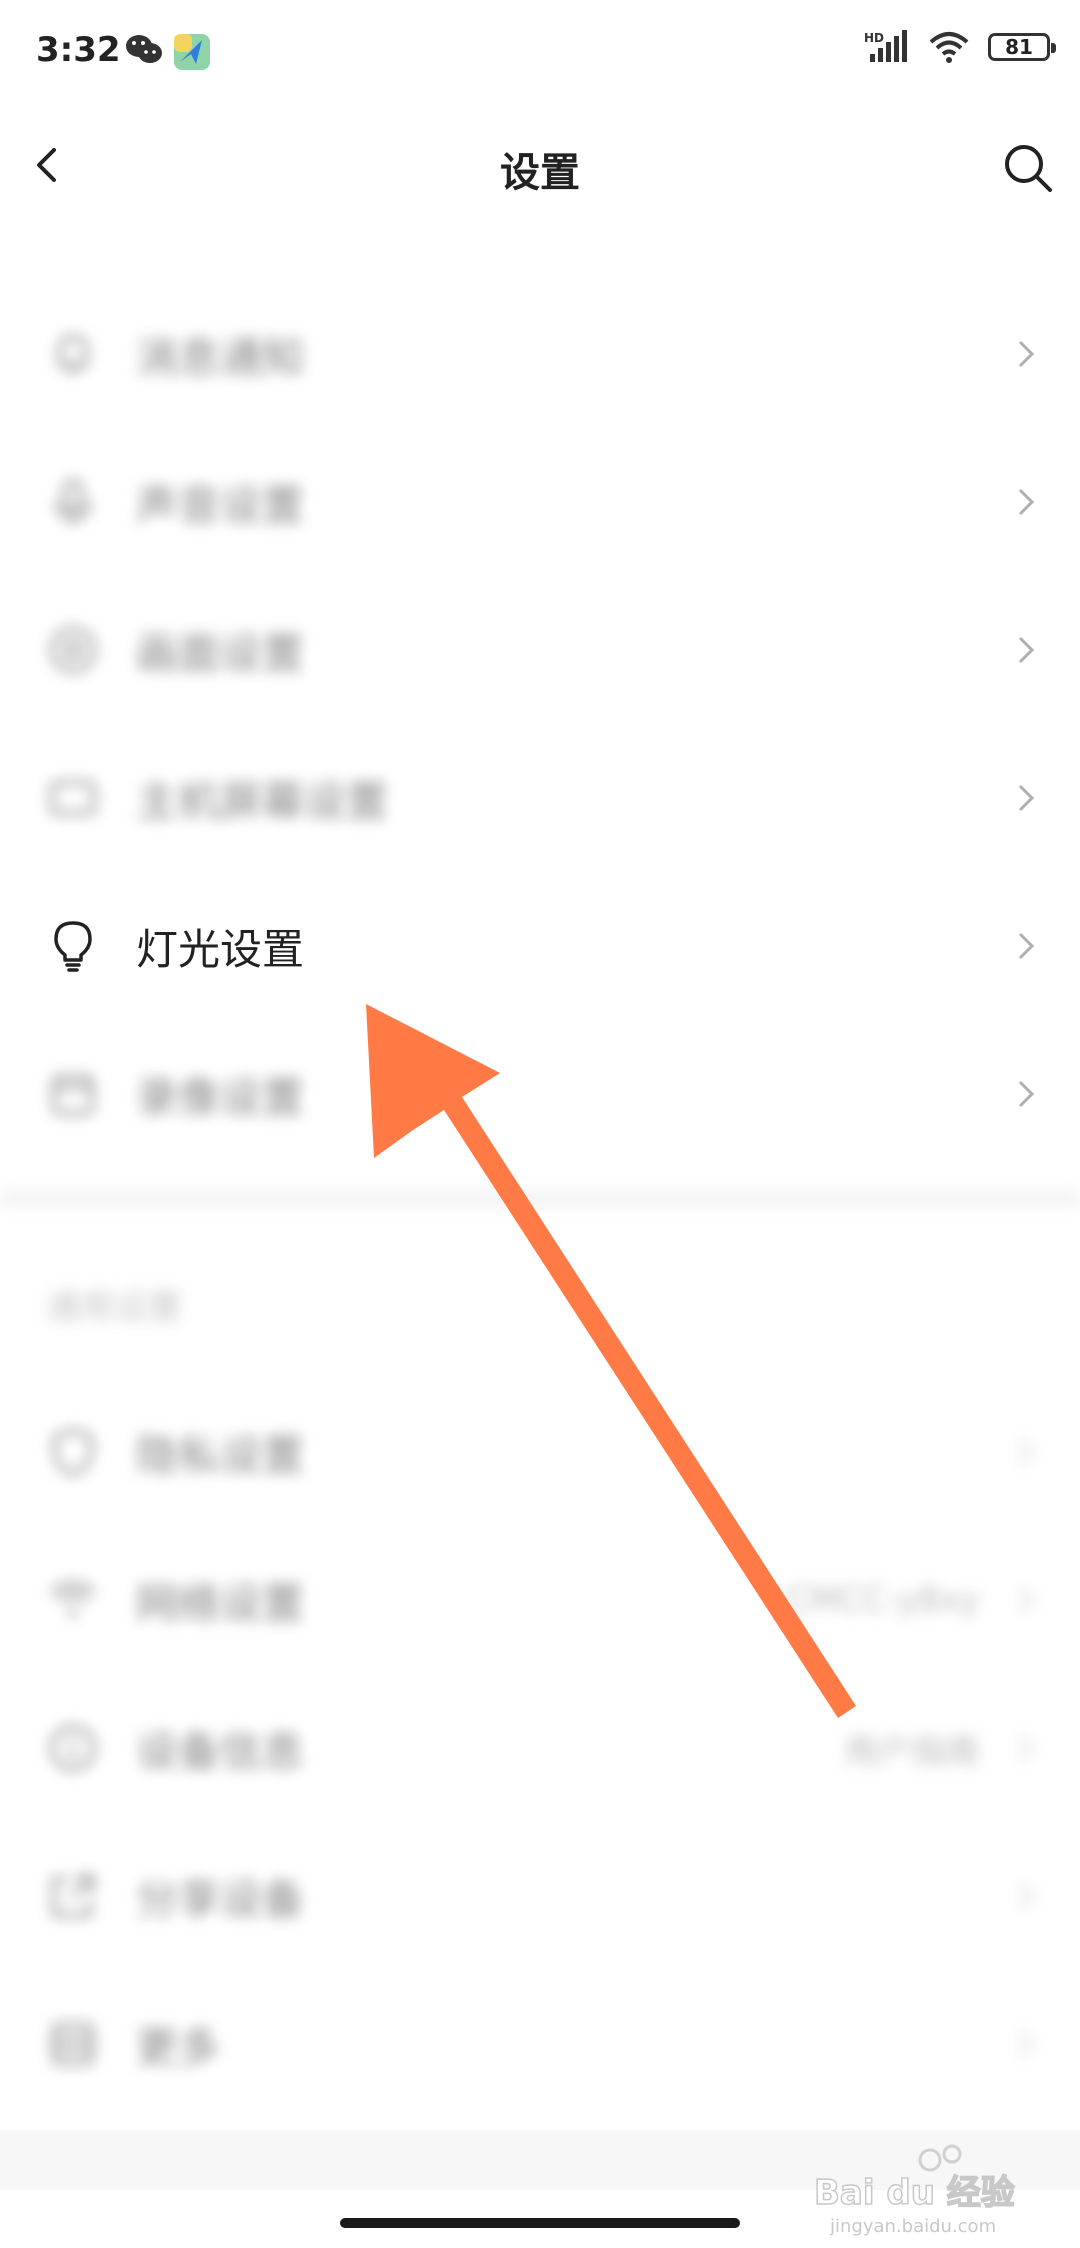 This screenshot has height=2248, width=1080. I want to click on settings-item-device-info: 设备信息 用户指南, so click(540, 1748).